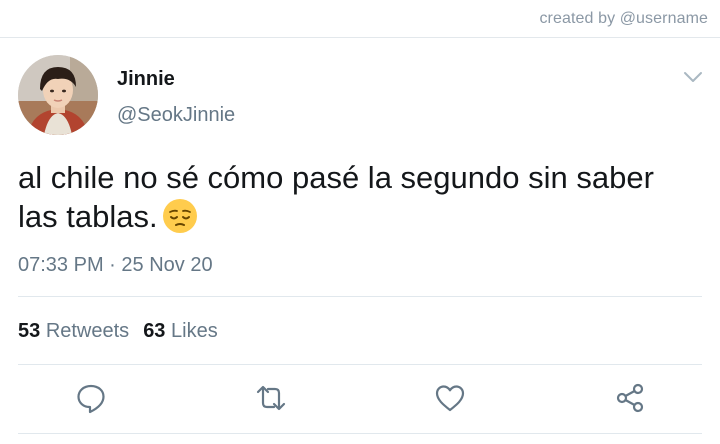 This screenshot has height=444, width=720. I want to click on retweets-stat: 53 Retweets, so click(73, 331).